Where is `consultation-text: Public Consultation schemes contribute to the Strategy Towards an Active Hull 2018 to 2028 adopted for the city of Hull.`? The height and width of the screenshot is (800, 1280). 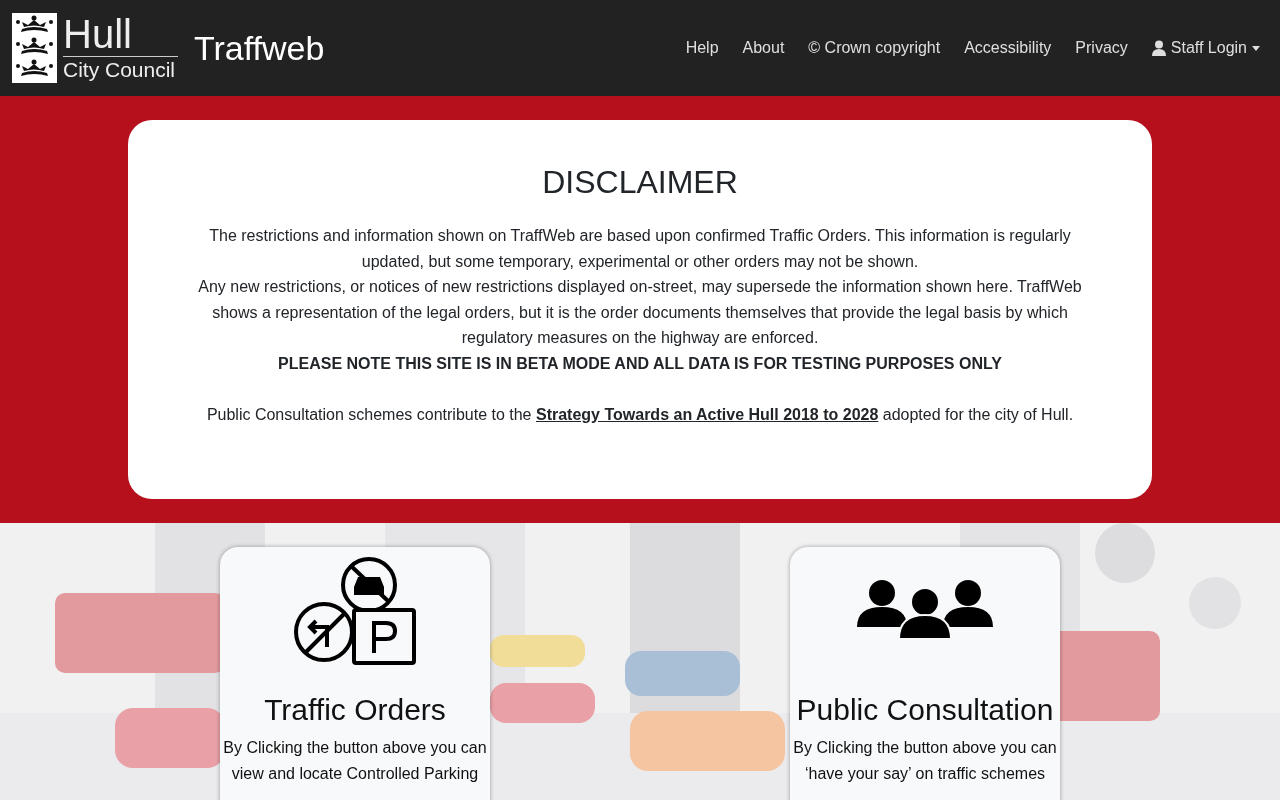 consultation-text: Public Consultation schemes contribute to the Strategy Towards an Active Hull 2018 to 2028 adopted for the city of Hull. is located at coordinates (640, 415).